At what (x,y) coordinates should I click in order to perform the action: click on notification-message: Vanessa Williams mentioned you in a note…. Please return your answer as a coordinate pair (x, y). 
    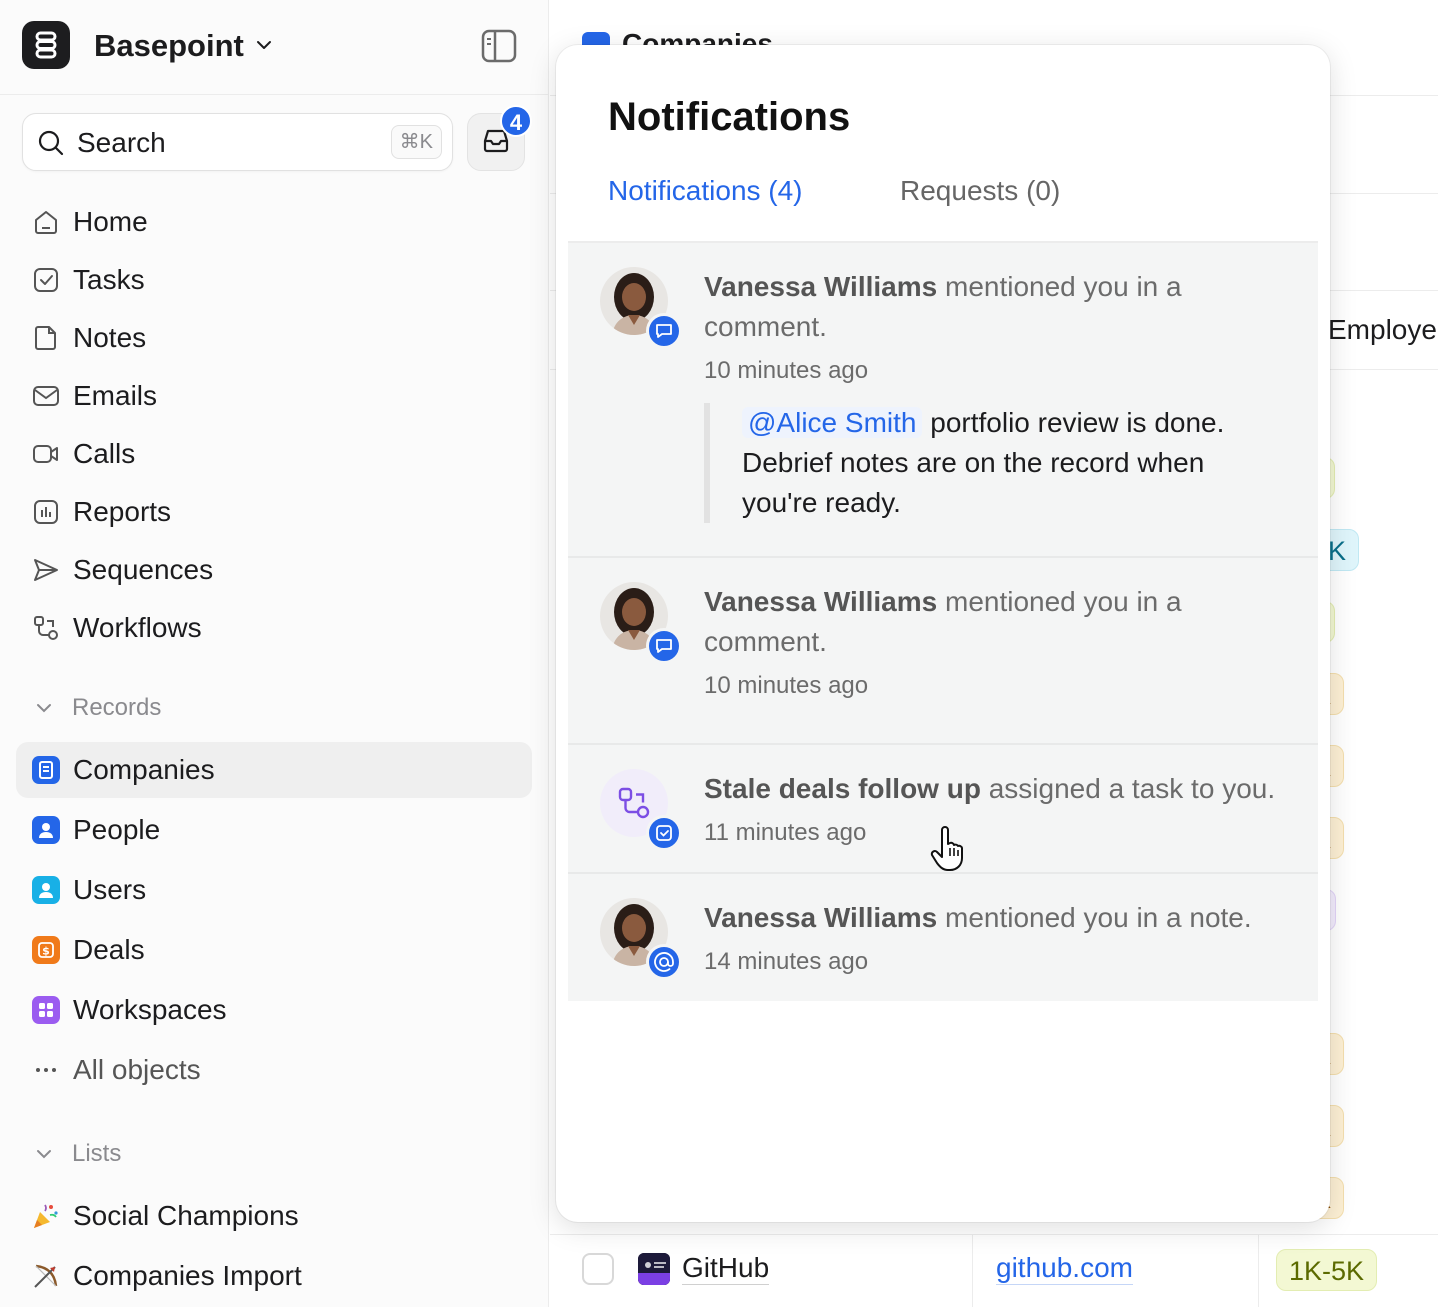
    Looking at the image, I should click on (978, 917).